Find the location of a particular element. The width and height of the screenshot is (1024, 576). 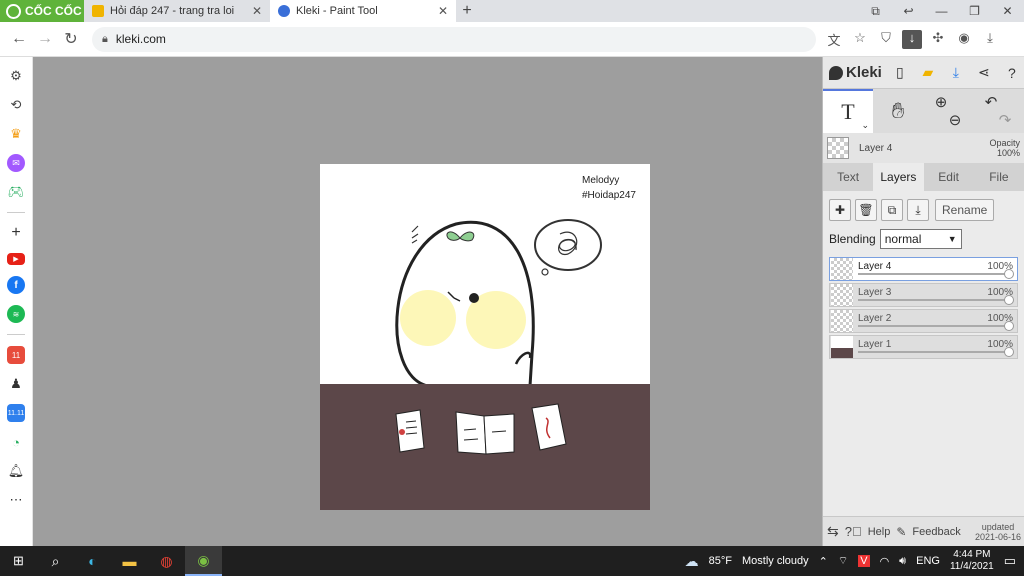

extensions-icon: ✣ is located at coordinates (938, 39).